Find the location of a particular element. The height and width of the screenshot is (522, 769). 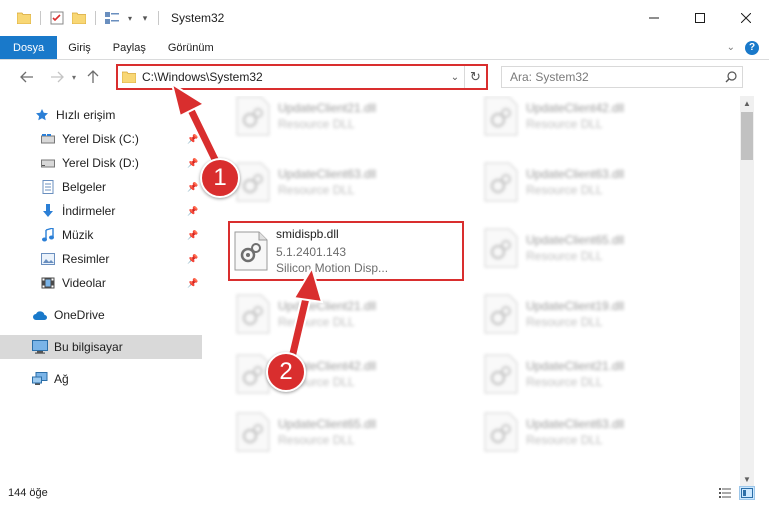

address-bar: C:\Windows\System32 ⌄ ↻ is located at coordinates (302, 77).